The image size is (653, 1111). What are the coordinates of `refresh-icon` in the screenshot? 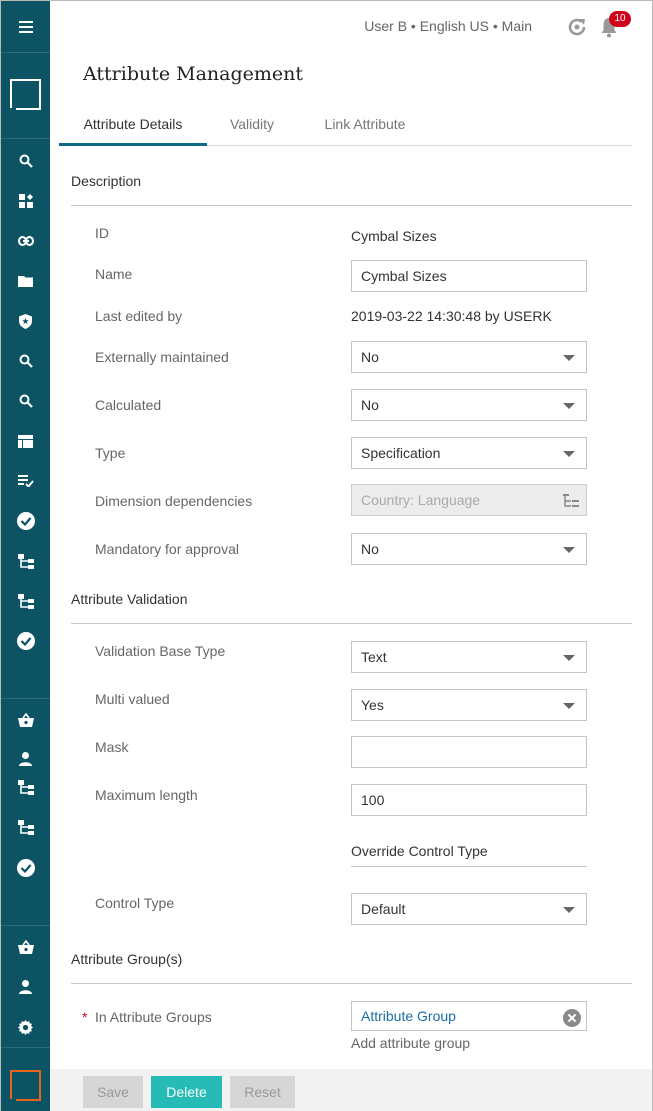 It's located at (577, 27).